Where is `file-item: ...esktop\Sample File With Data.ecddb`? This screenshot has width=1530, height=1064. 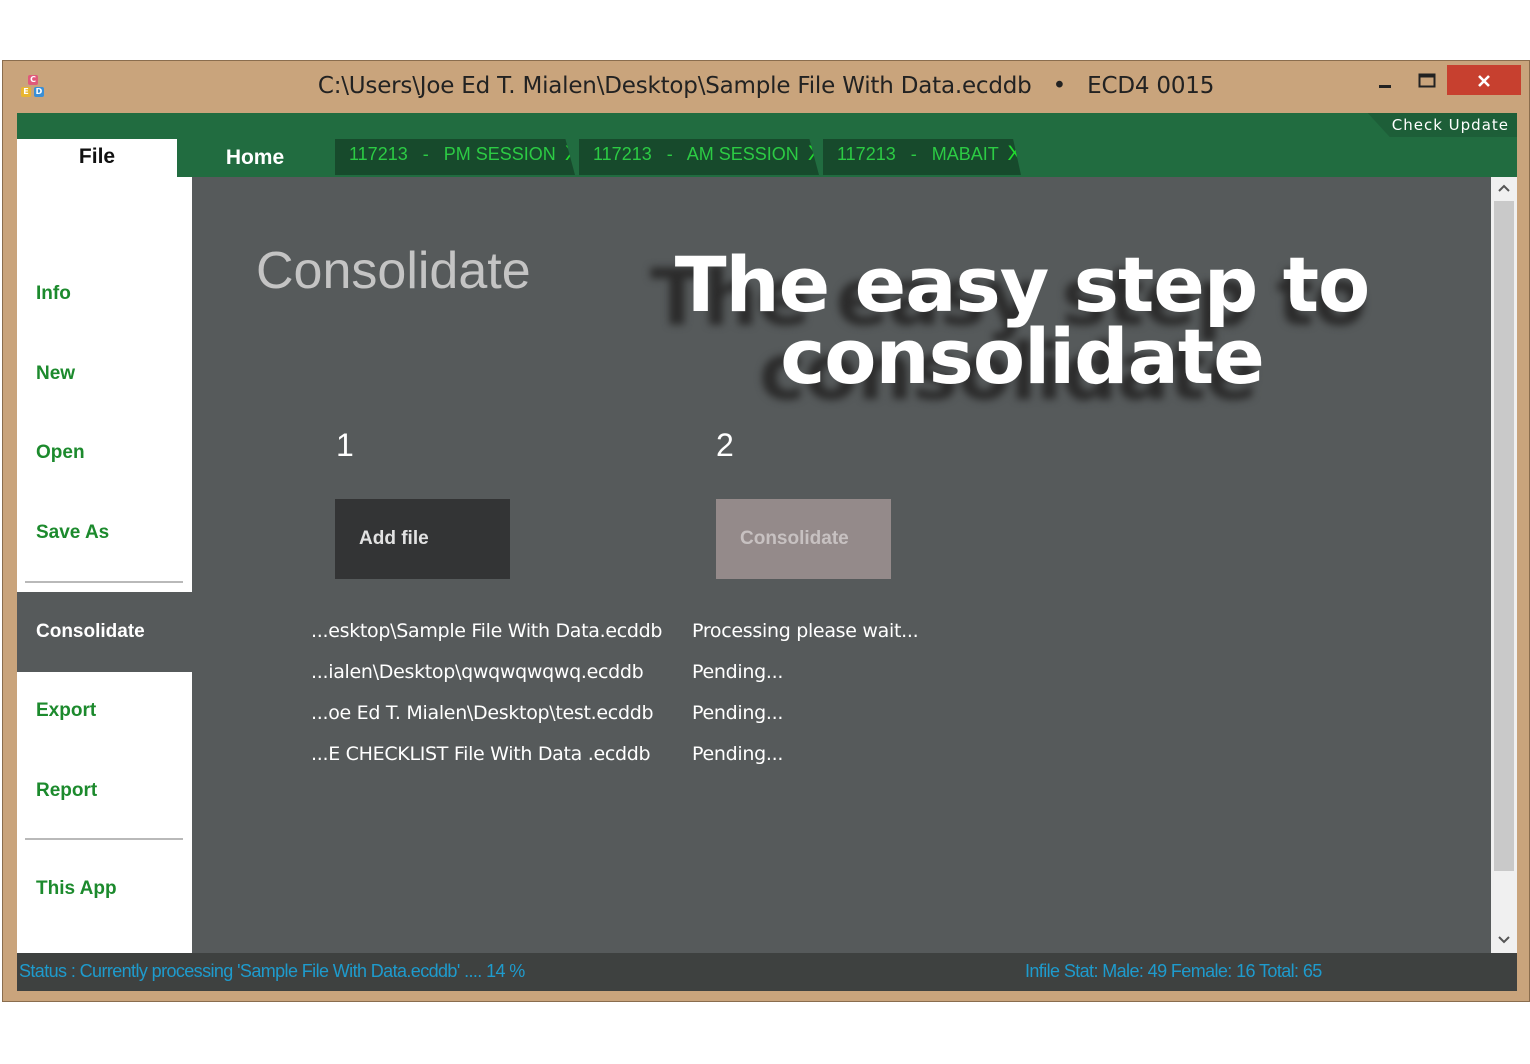 file-item: ...esktop\Sample File With Data.ecddb is located at coordinates (487, 631).